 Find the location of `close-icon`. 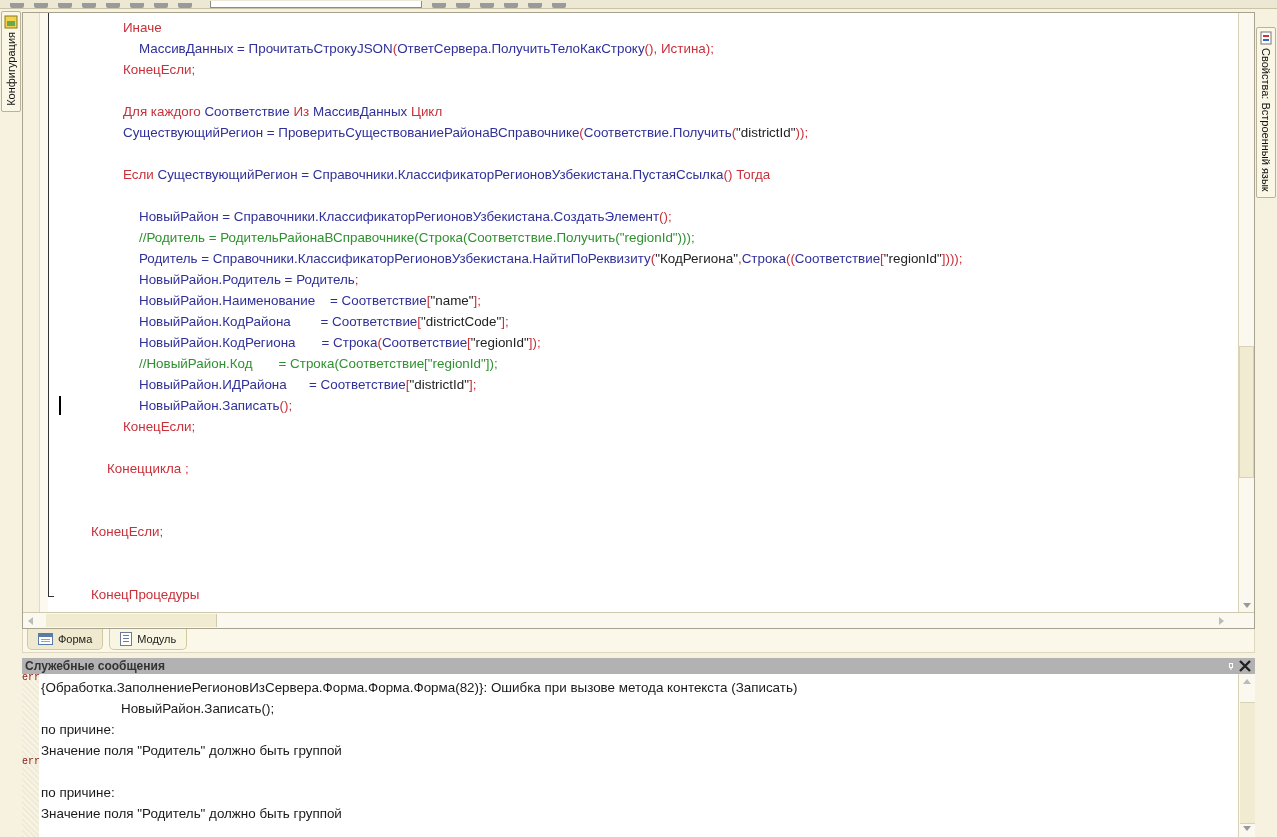

close-icon is located at coordinates (1245, 666).